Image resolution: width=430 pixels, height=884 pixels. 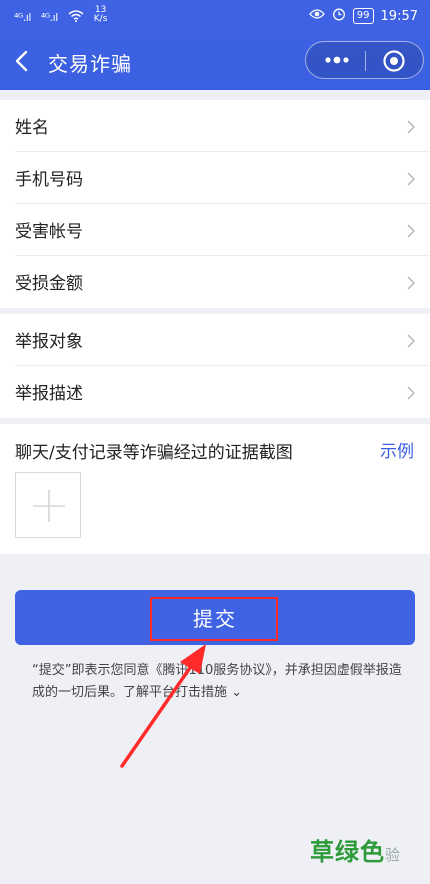 What do you see at coordinates (49, 284) in the screenshot?
I see `row-label: 受损金额` at bounding box center [49, 284].